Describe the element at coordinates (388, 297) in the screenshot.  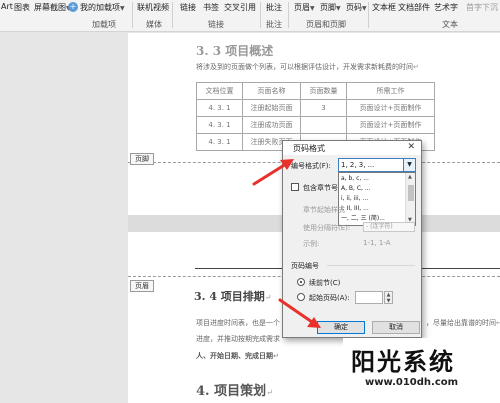
I see `start-at-stepper: ▲ ▼` at that location.